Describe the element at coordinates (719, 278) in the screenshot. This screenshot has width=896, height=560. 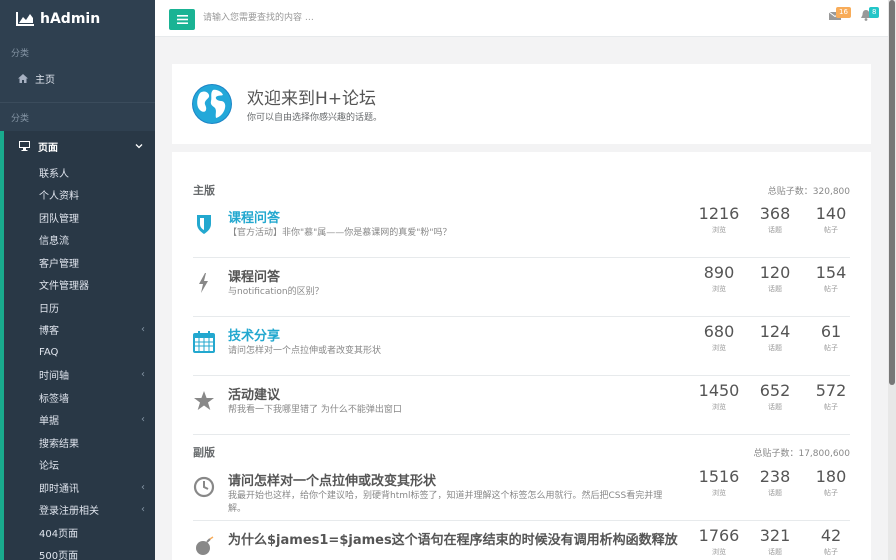
I see `views-stat: 890 浏览` at that location.